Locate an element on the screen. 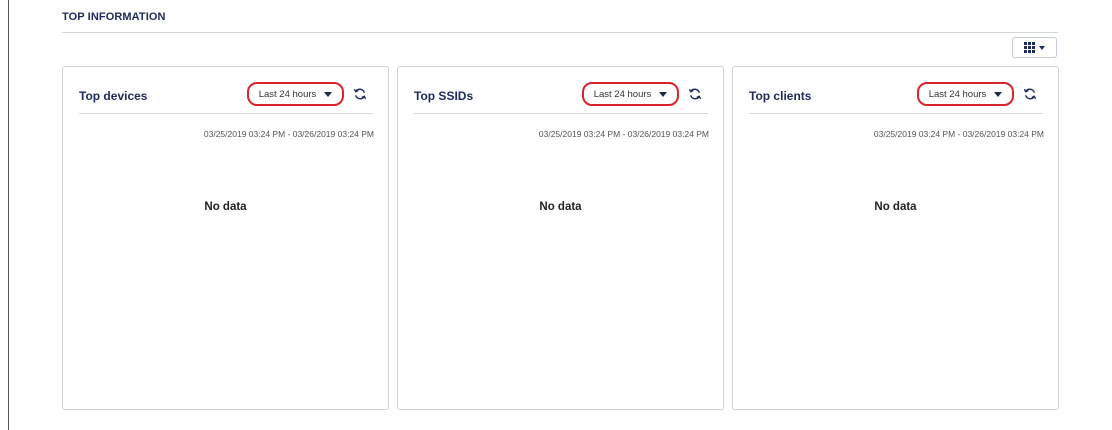 The height and width of the screenshot is (430, 1112). section-title: TOP INFORMATION is located at coordinates (114, 17).